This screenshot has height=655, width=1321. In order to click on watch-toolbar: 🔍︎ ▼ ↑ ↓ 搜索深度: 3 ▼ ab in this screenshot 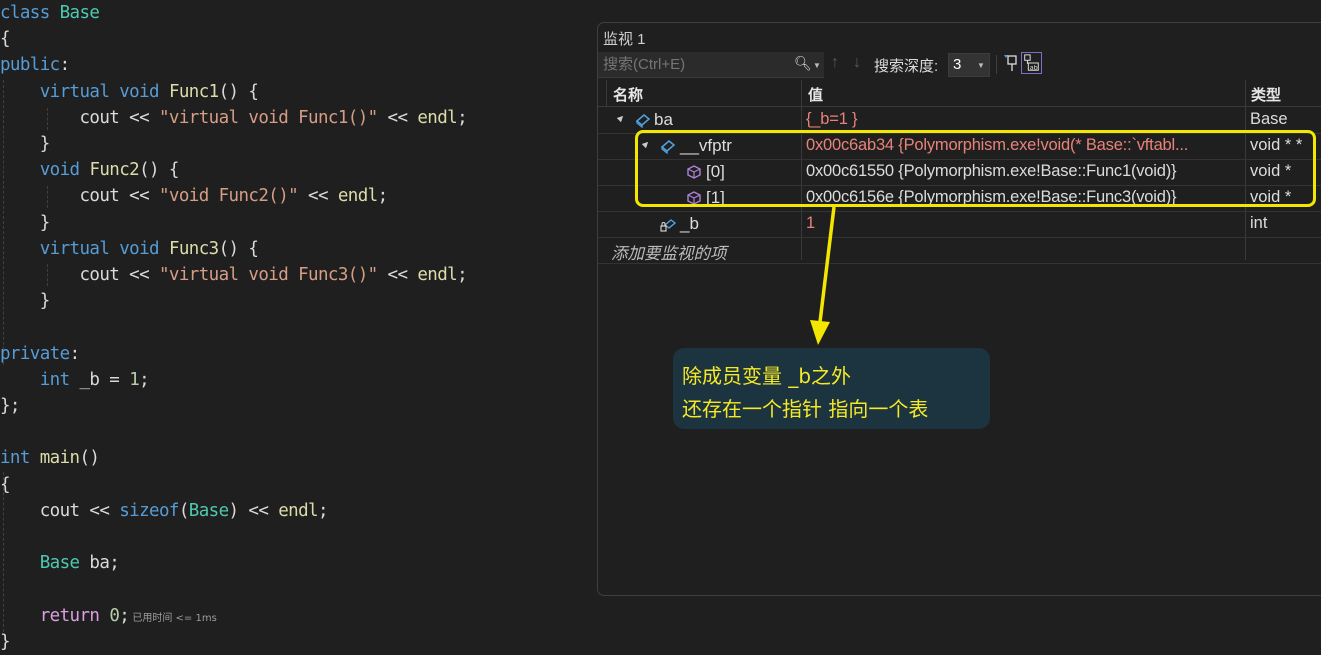, I will do `click(959, 64)`.